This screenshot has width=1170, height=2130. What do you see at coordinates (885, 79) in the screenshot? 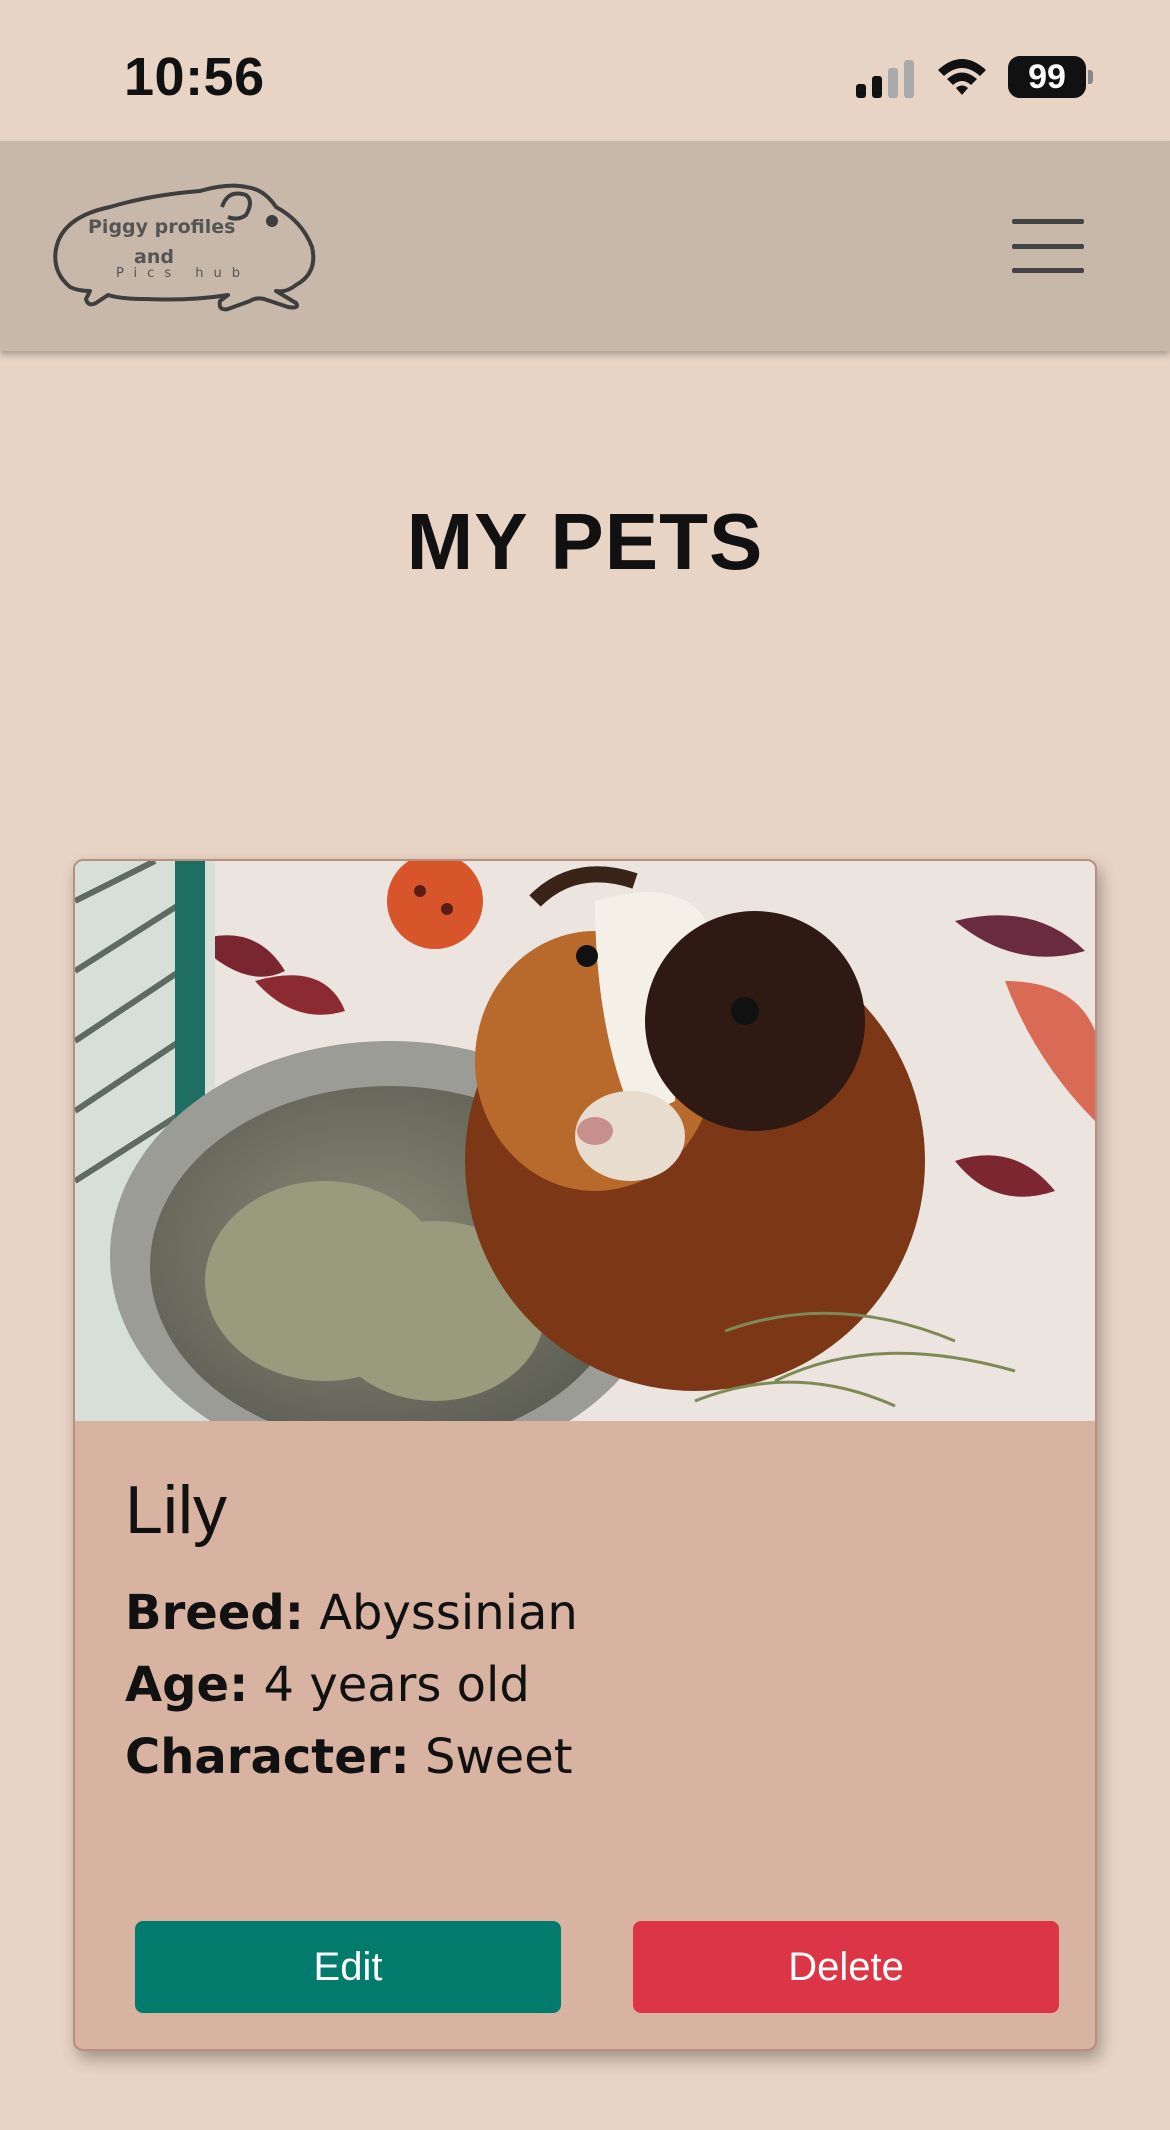
I see `signal-icon` at bounding box center [885, 79].